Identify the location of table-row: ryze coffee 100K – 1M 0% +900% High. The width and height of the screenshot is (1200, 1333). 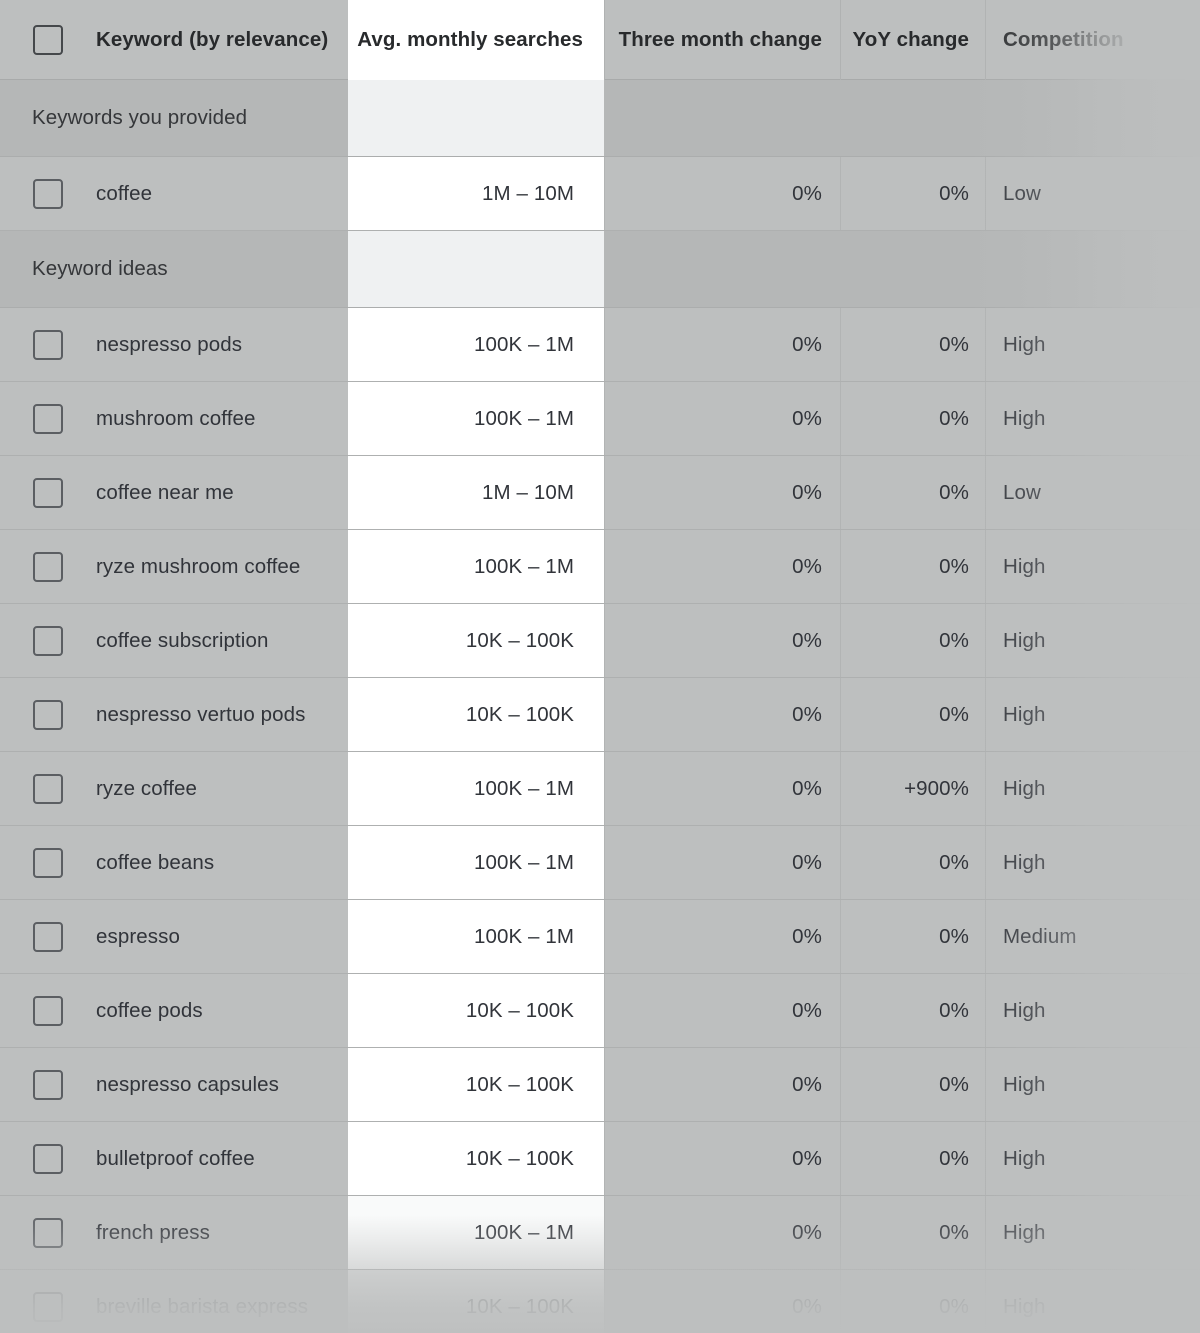
(600, 789).